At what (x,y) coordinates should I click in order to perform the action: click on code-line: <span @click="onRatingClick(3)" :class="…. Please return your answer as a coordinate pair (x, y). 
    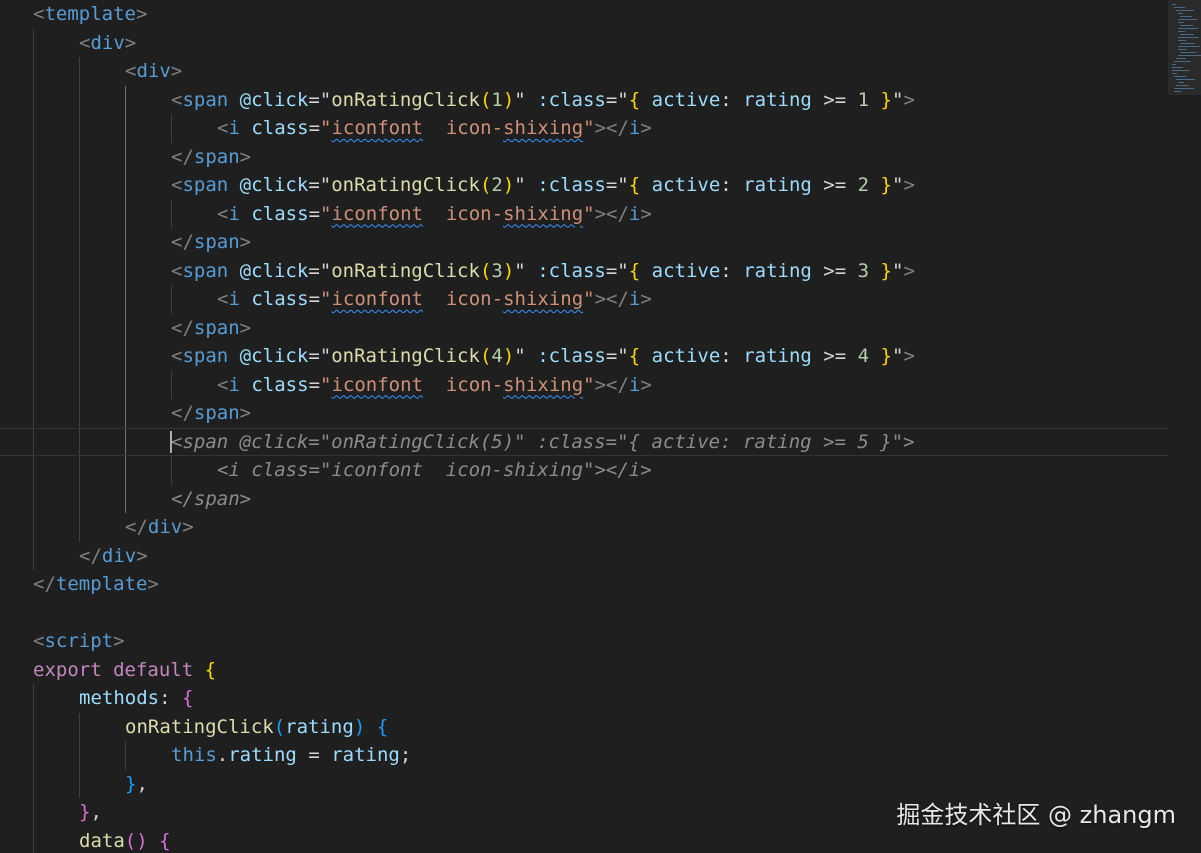
    Looking at the image, I should click on (584, 270).